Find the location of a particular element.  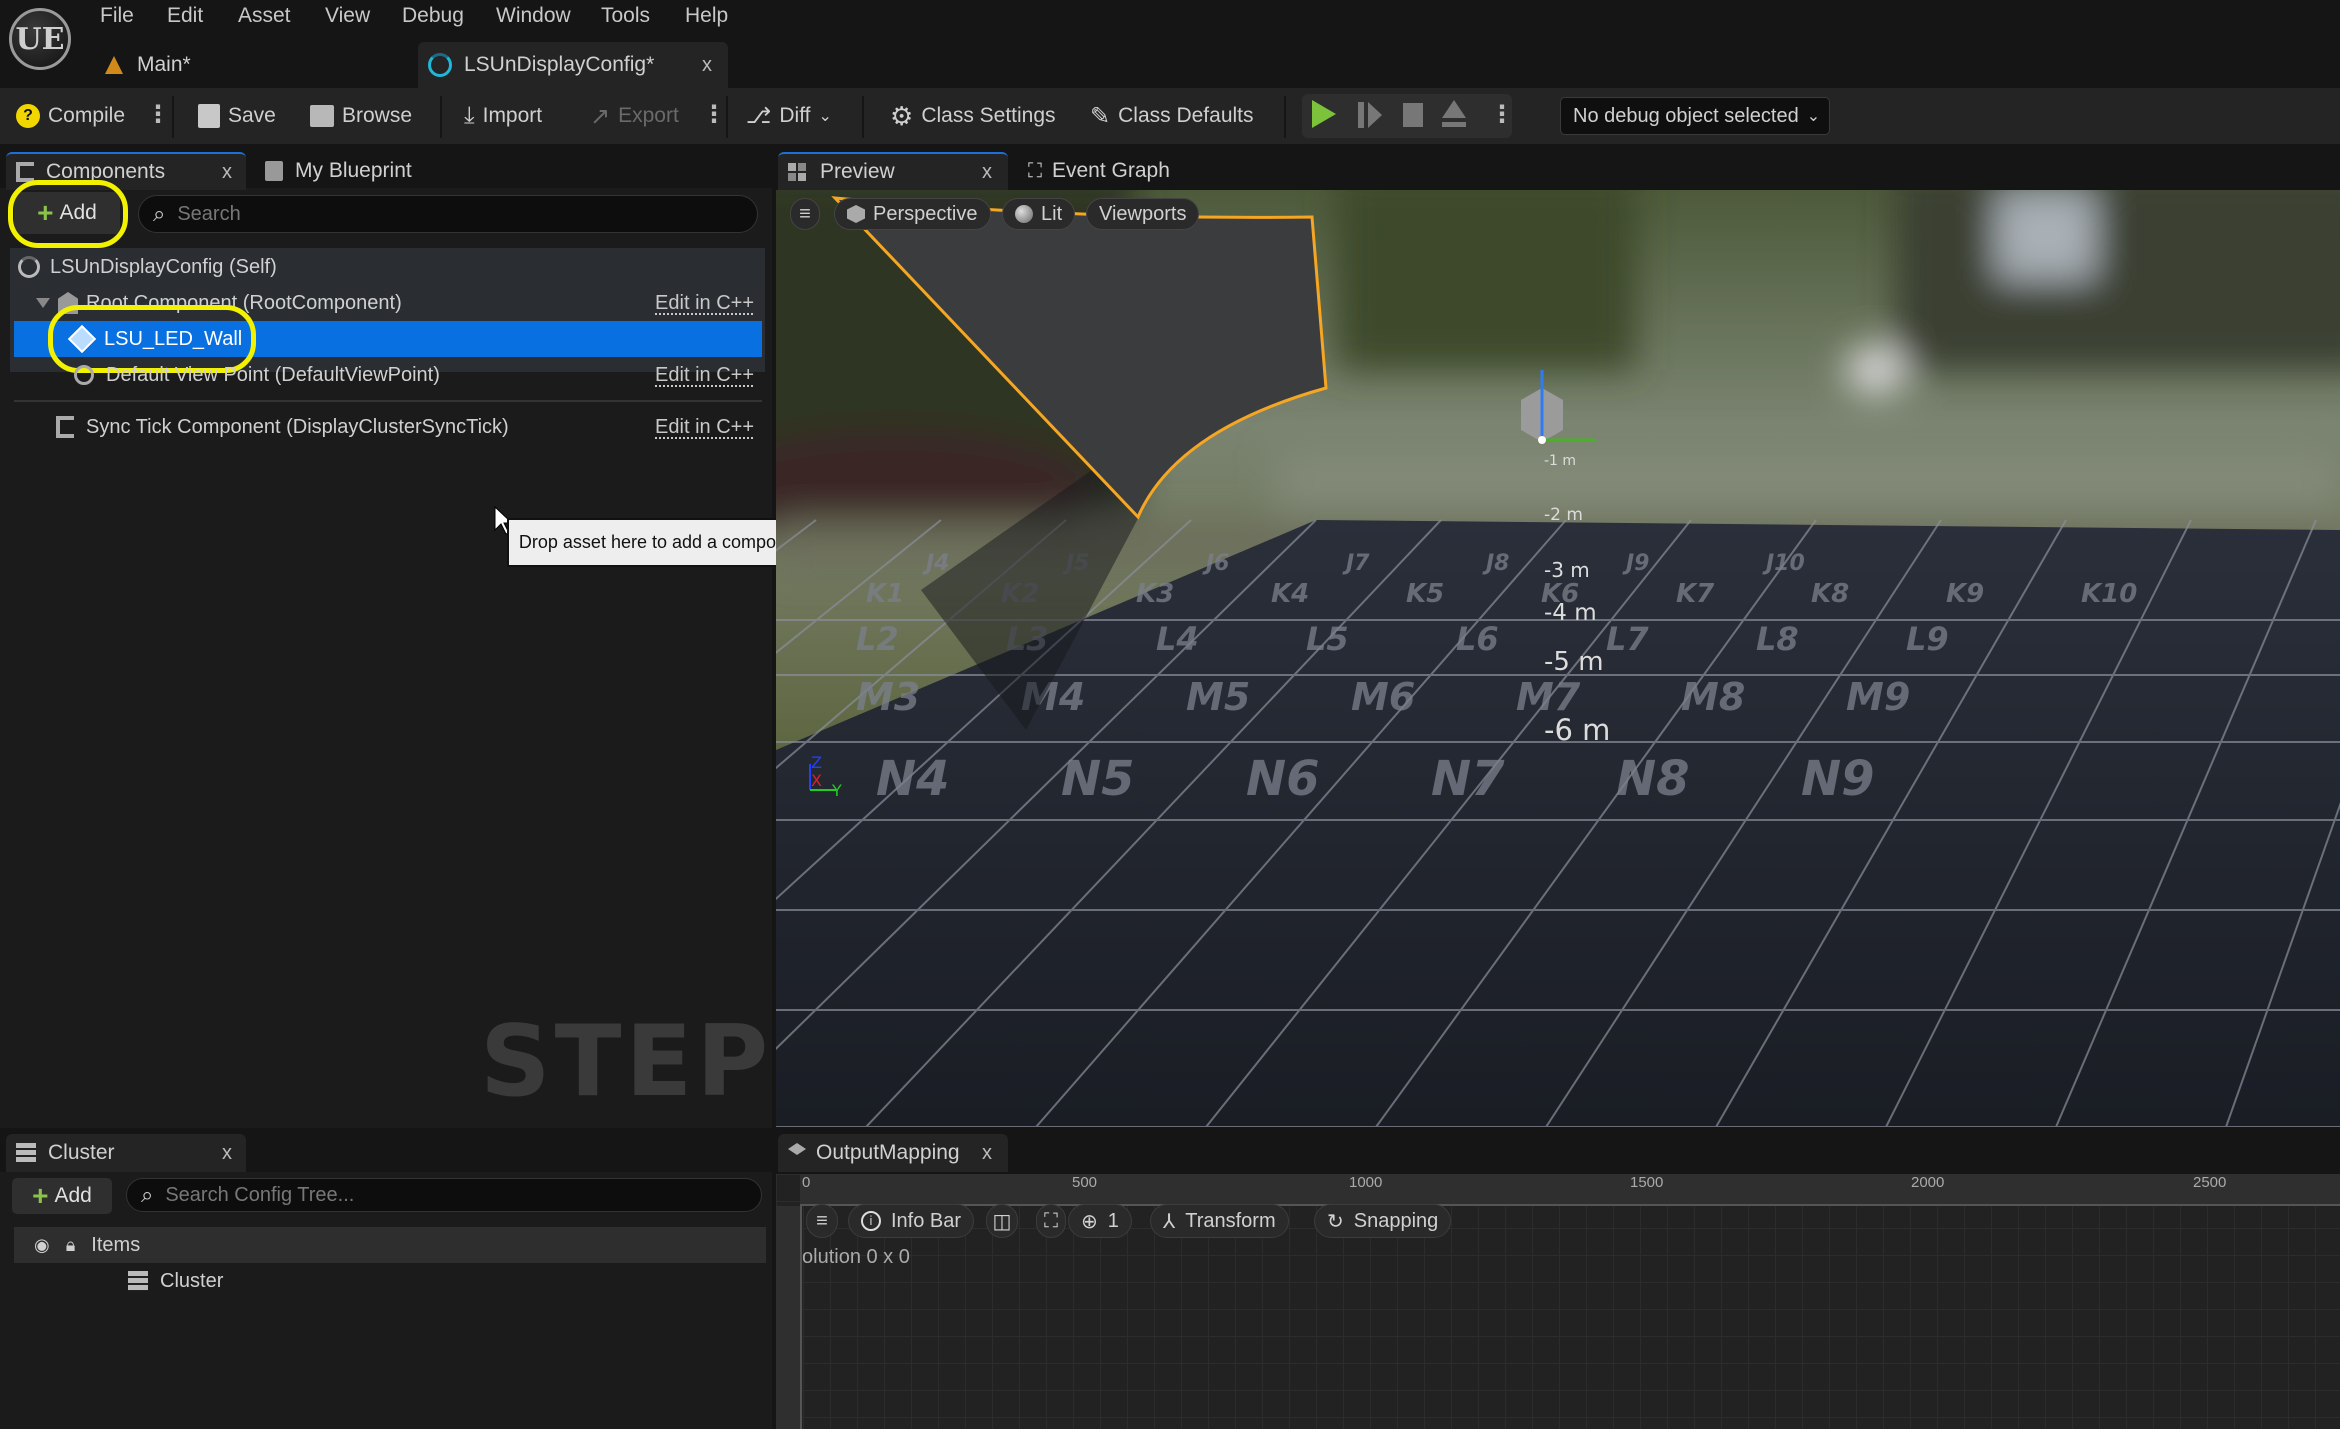

cluster-tree-header: ◉ 🔒︎ Items is located at coordinates (390, 1245).